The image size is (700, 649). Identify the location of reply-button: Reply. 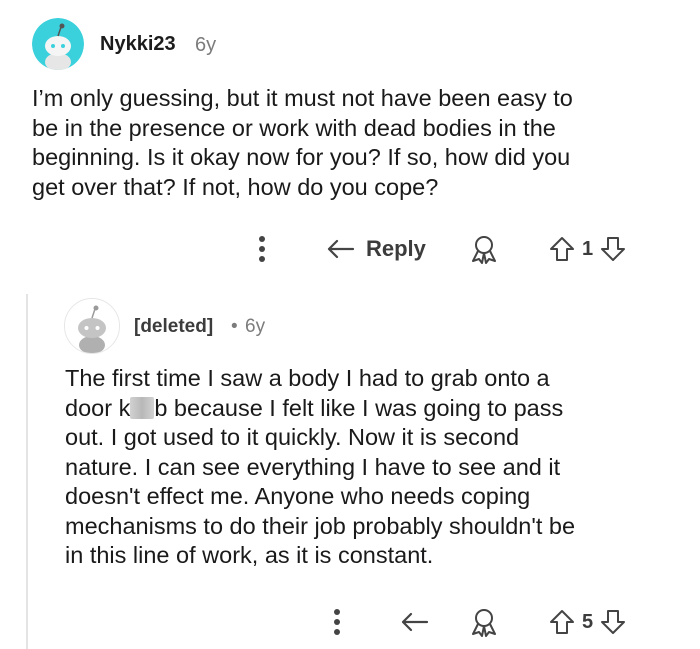
(376, 249).